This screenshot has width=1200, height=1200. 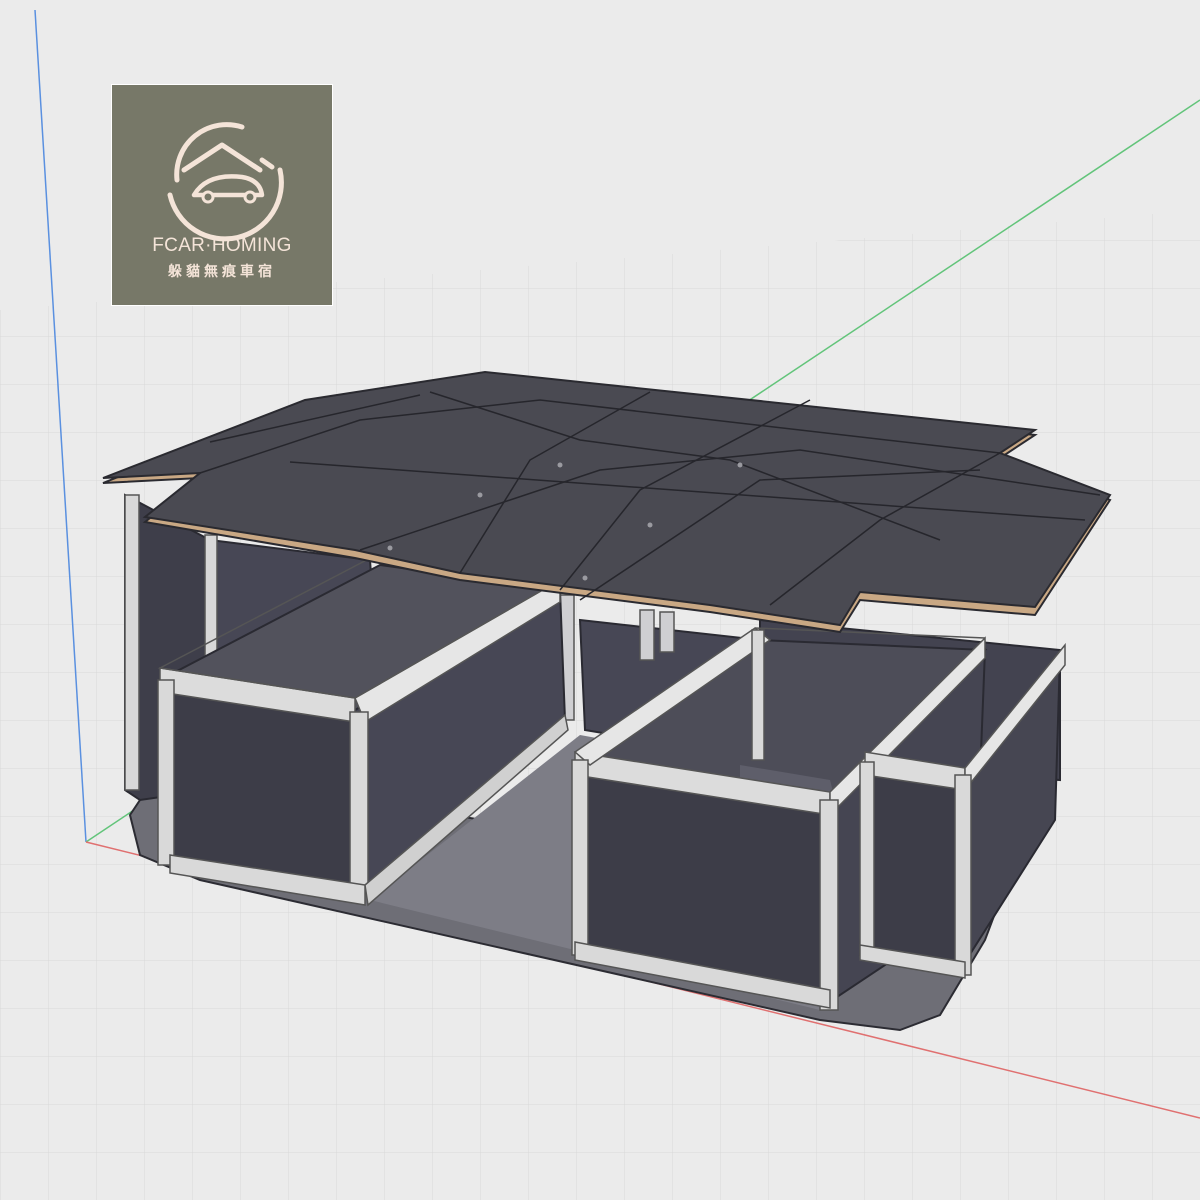 I want to click on brand-logo: FCAR·HOMING 躲貓無痕車宿, so click(x=222, y=195).